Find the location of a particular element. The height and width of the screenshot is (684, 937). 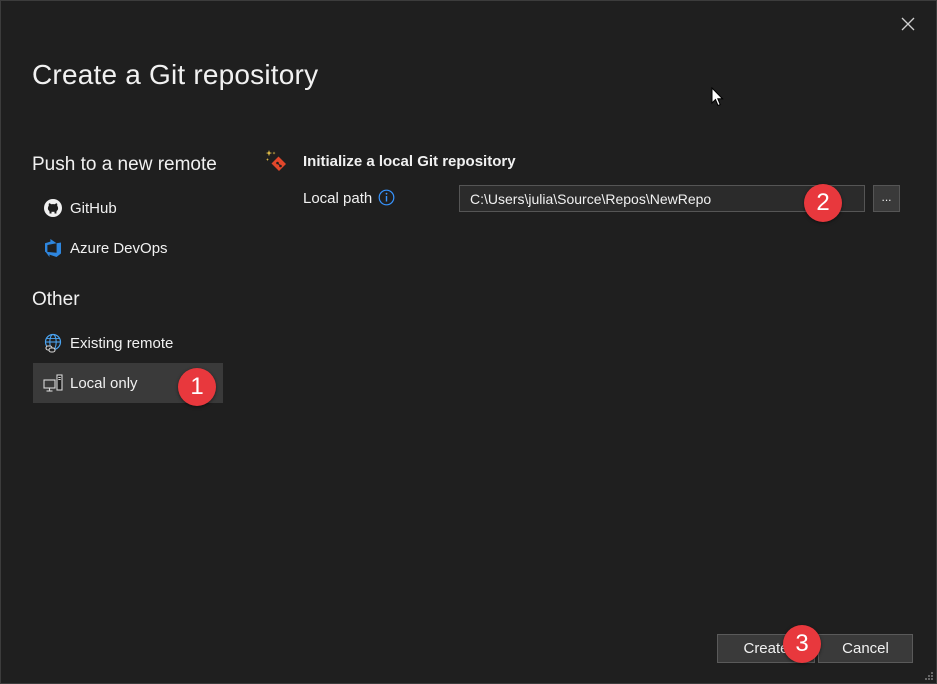

sidebar-item-label: Azure DevOps is located at coordinates (119, 248).